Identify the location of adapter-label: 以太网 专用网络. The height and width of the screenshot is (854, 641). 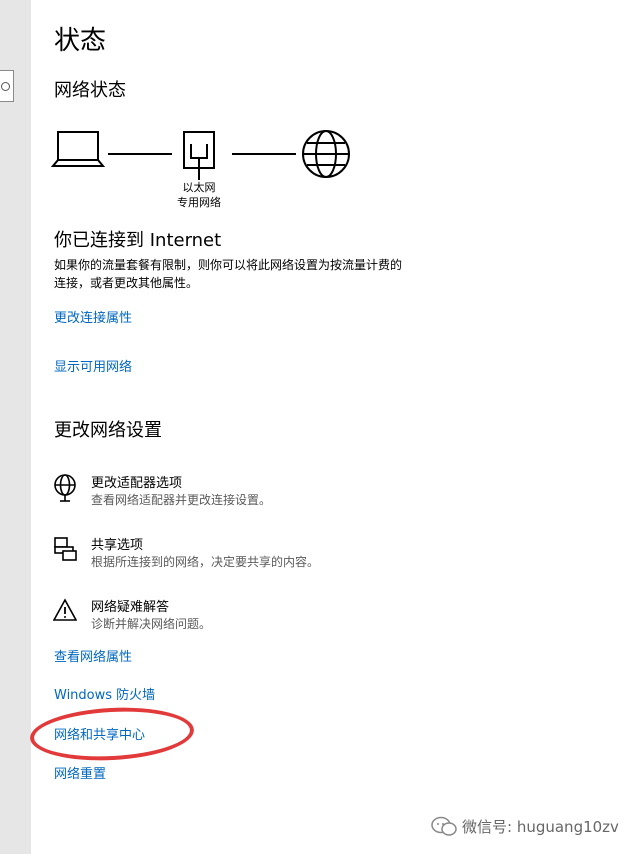
(199, 195).